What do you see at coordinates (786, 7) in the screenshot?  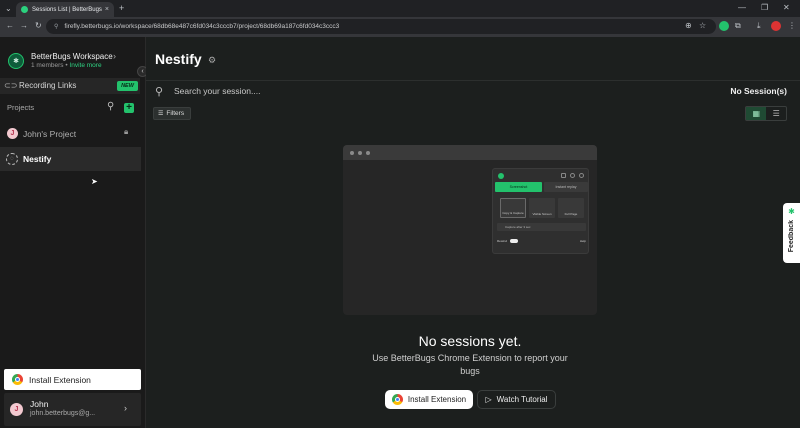 I see `close-window-icon: ✕` at bounding box center [786, 7].